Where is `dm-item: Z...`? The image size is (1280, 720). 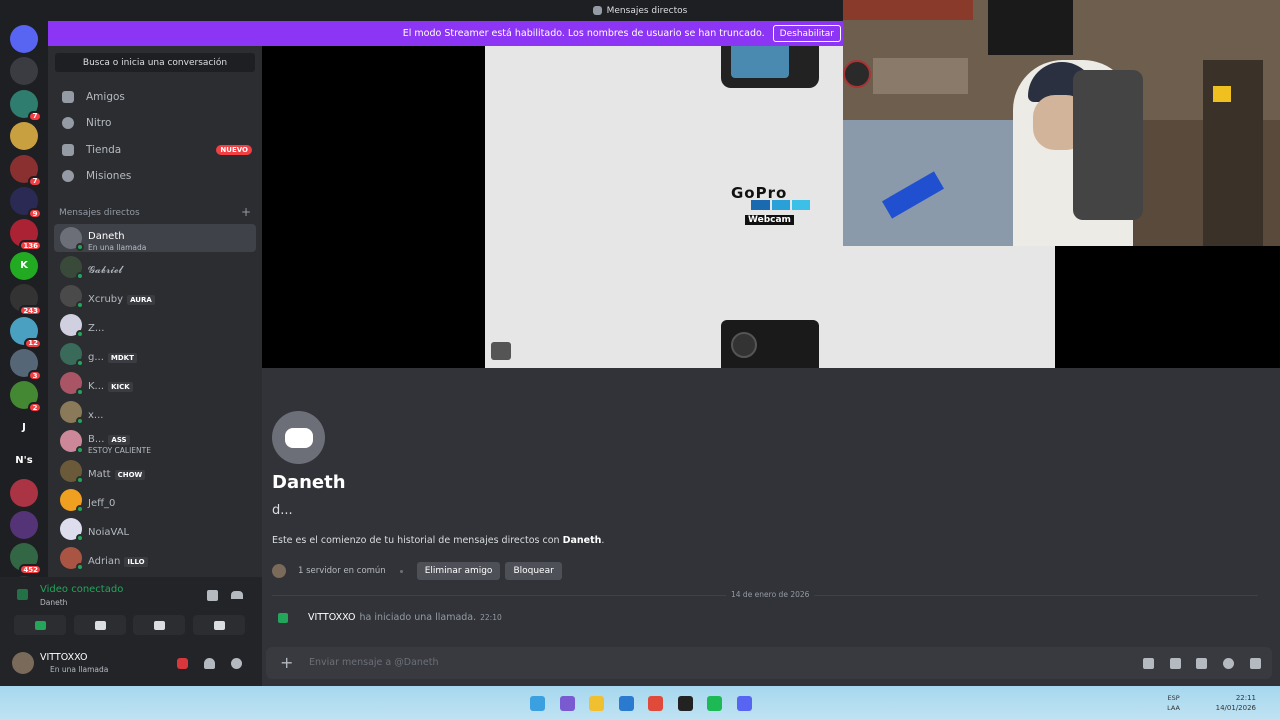
dm-item: Z... is located at coordinates (155, 325).